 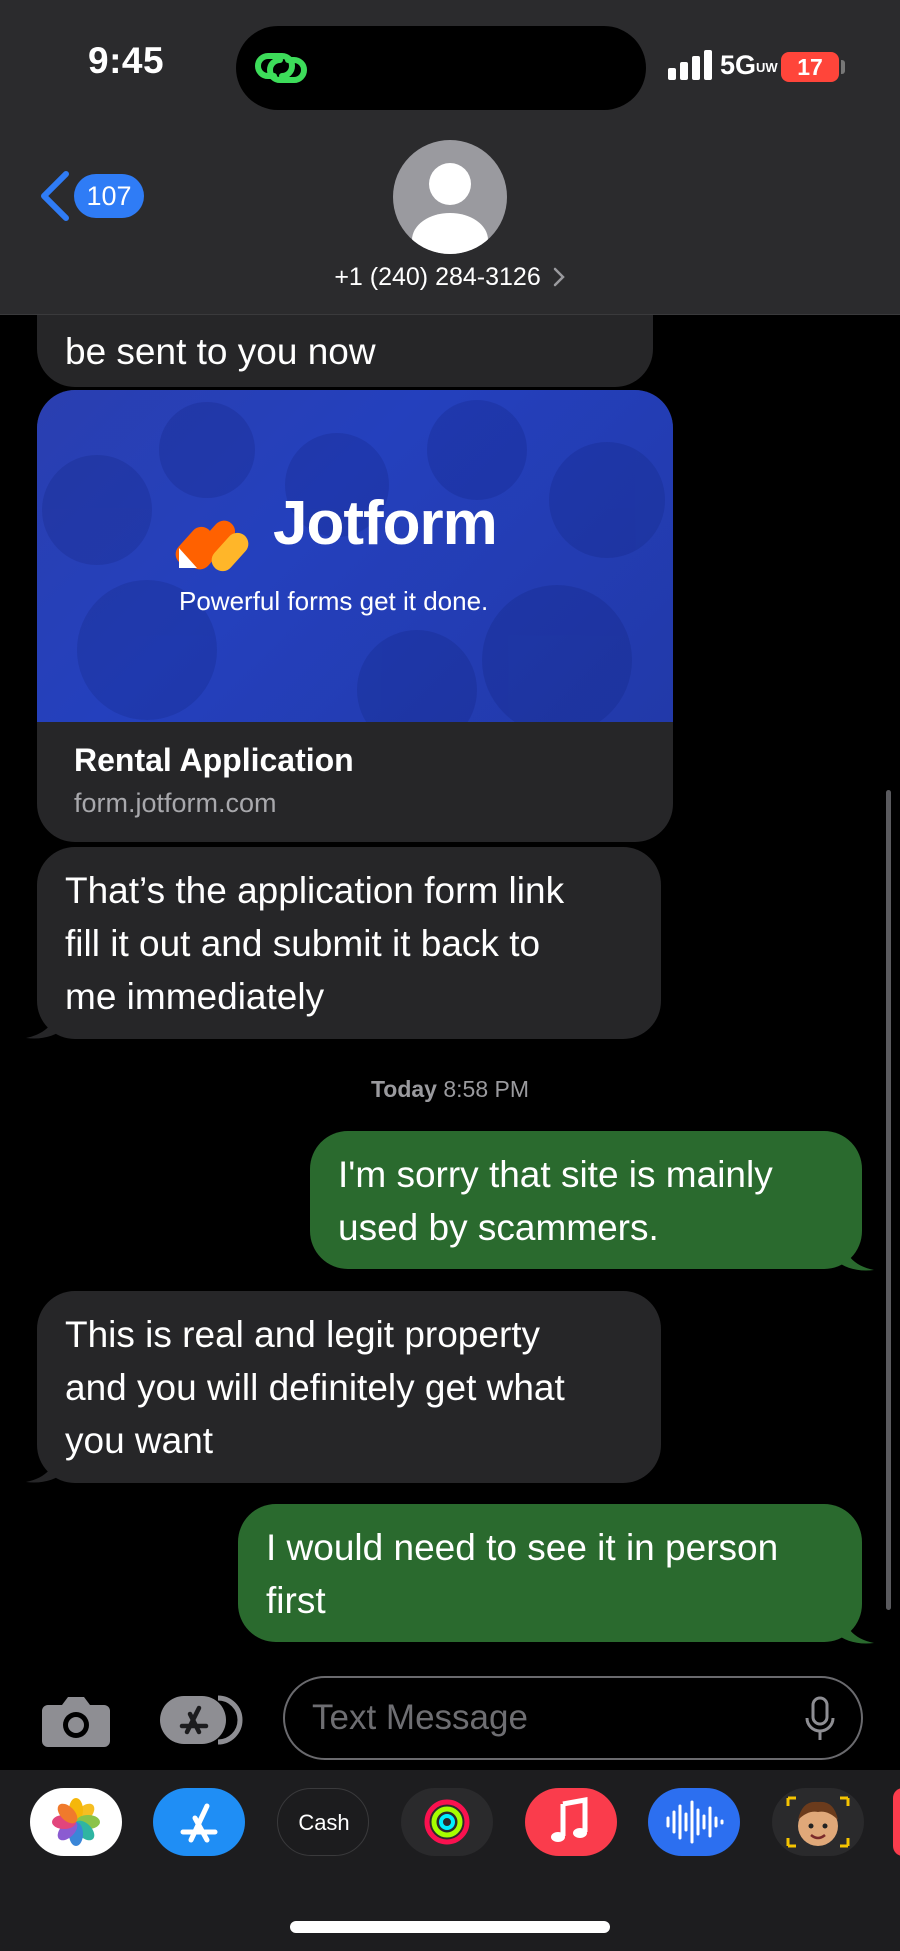 I want to click on shared-link-icon, so click(x=281, y=68).